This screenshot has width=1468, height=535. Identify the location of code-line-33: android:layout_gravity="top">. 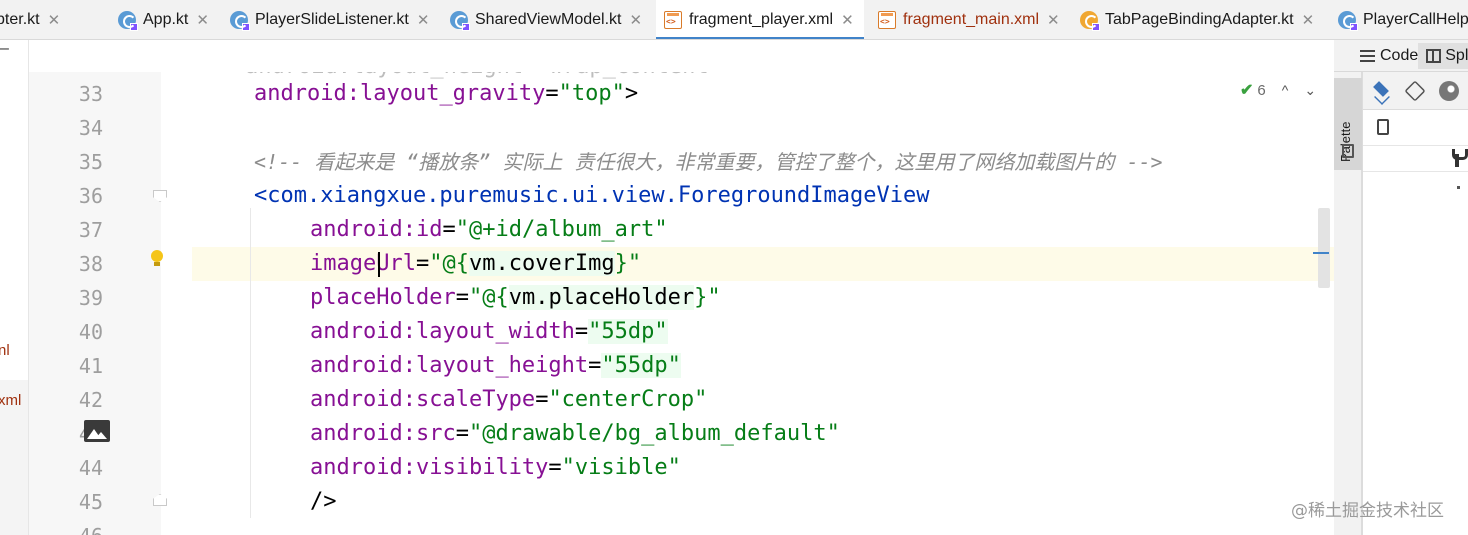
(446, 94).